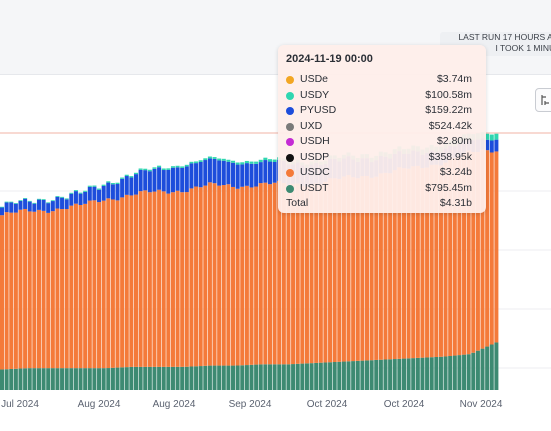 The height and width of the screenshot is (431, 551). Describe the element at coordinates (382, 158) in the screenshot. I see `tooltip-row-usdp: USDP $358.95k` at that location.